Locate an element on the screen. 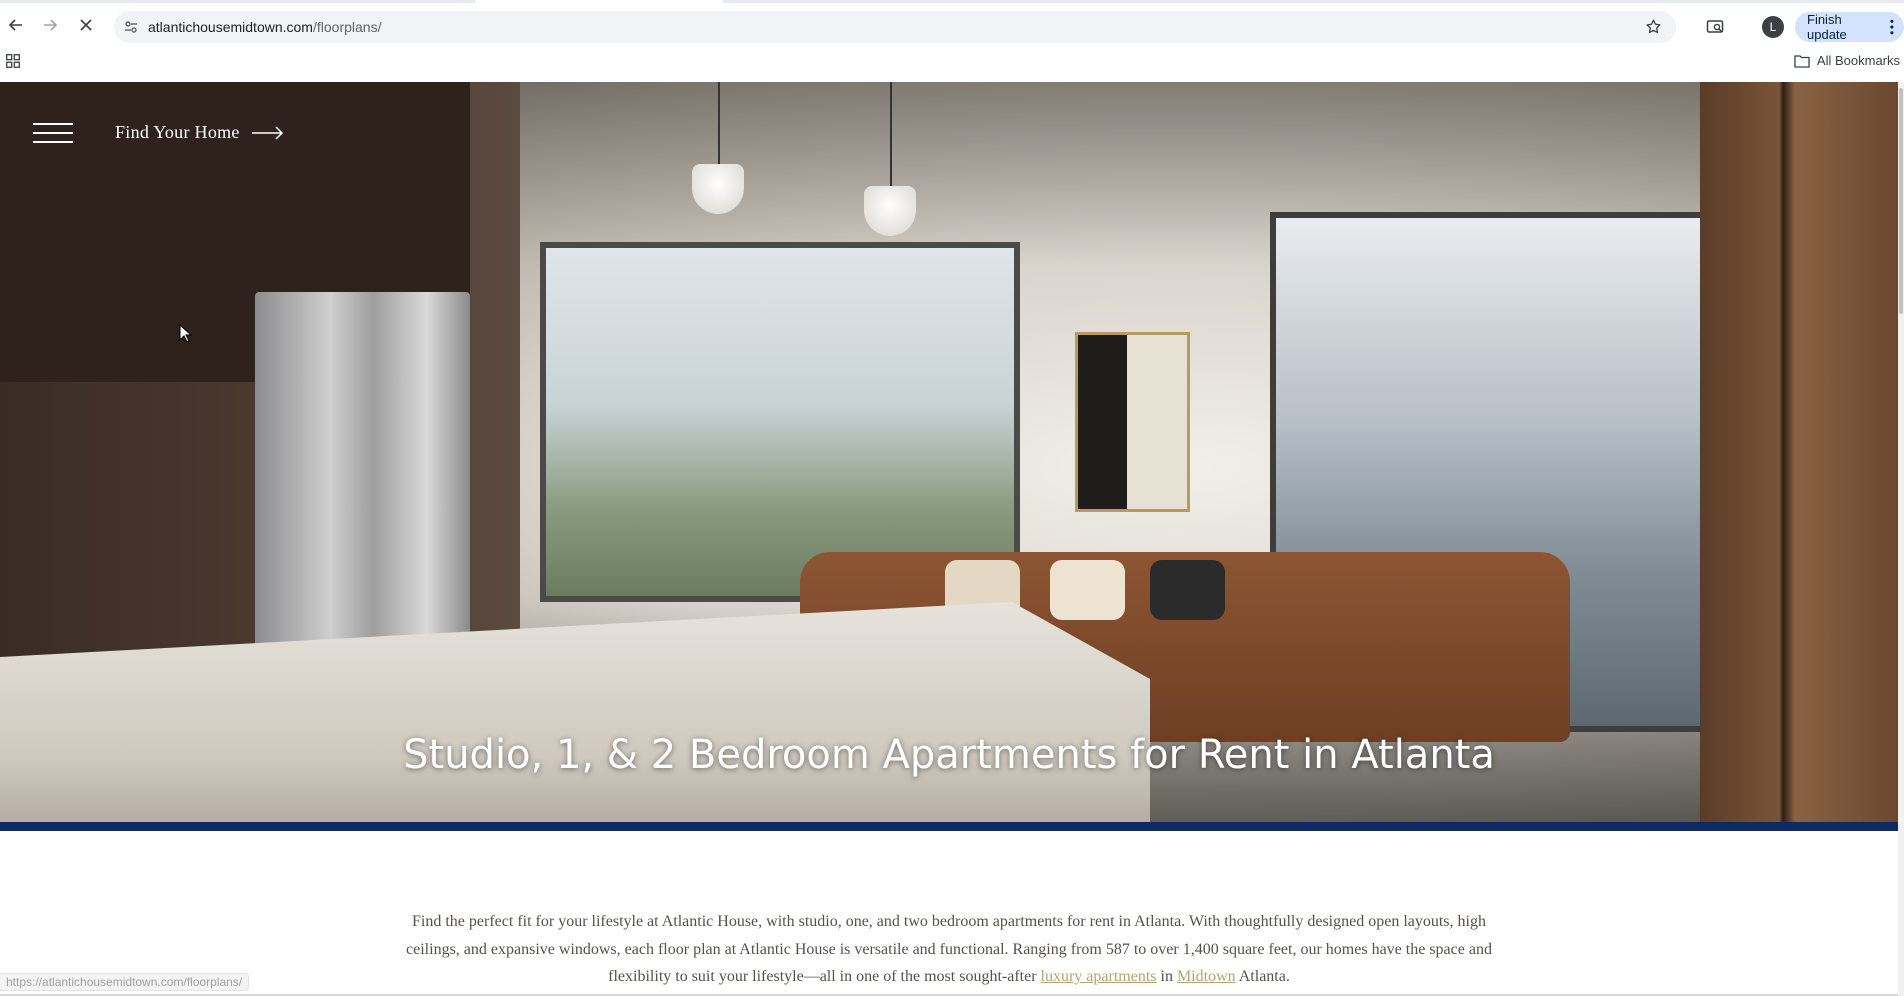  finish-update-button: Finish update is located at coordinates (1849, 27).